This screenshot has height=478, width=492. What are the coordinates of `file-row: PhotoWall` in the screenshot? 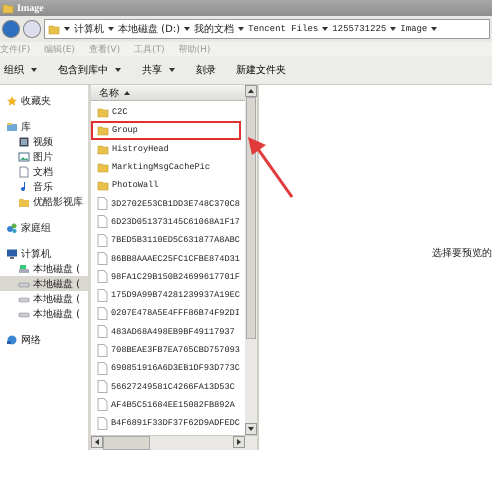 It's located at (168, 185).